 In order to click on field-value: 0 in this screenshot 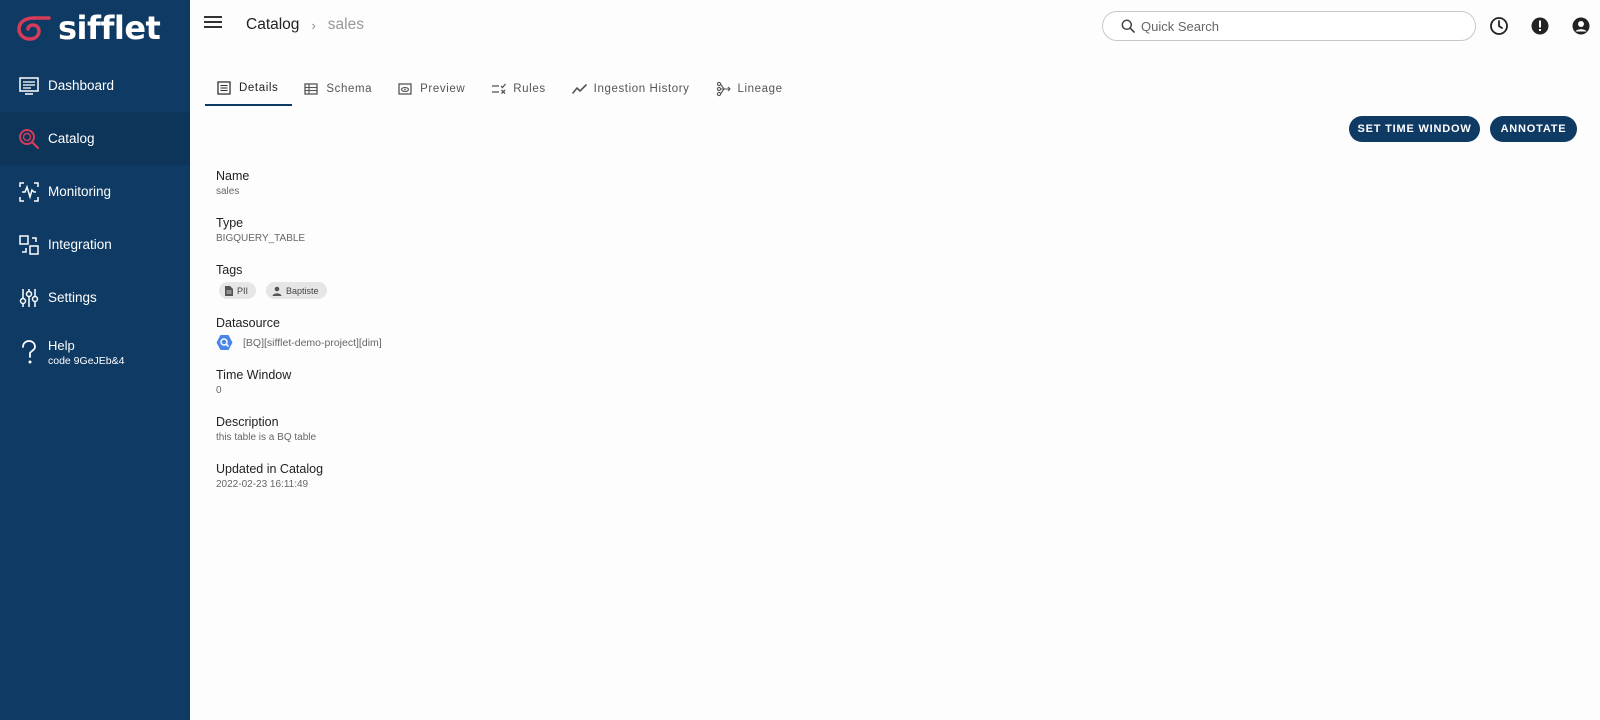, I will do `click(219, 390)`.